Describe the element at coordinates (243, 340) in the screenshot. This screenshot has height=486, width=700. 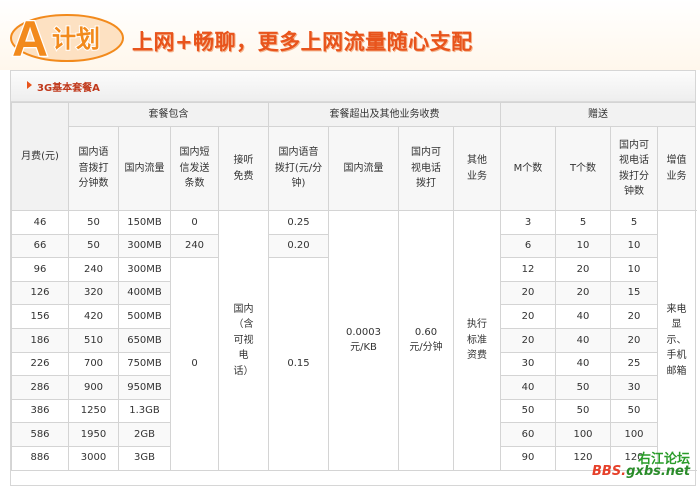
I see `cell-answer-free: 国内（含可视电话）` at that location.